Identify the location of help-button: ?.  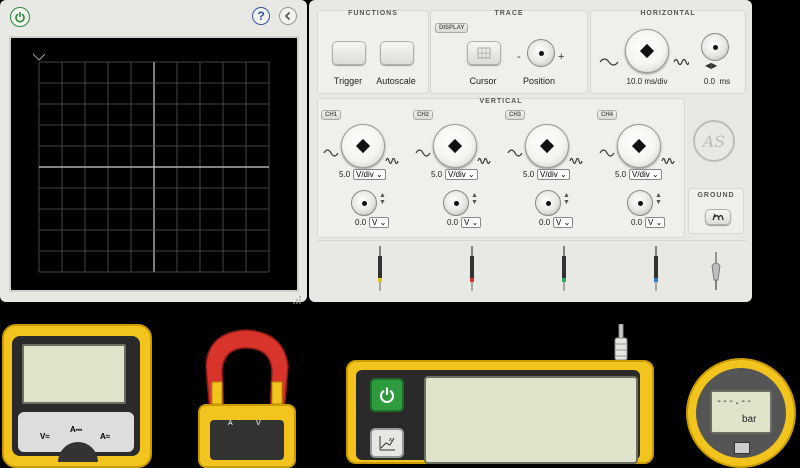
(261, 16).